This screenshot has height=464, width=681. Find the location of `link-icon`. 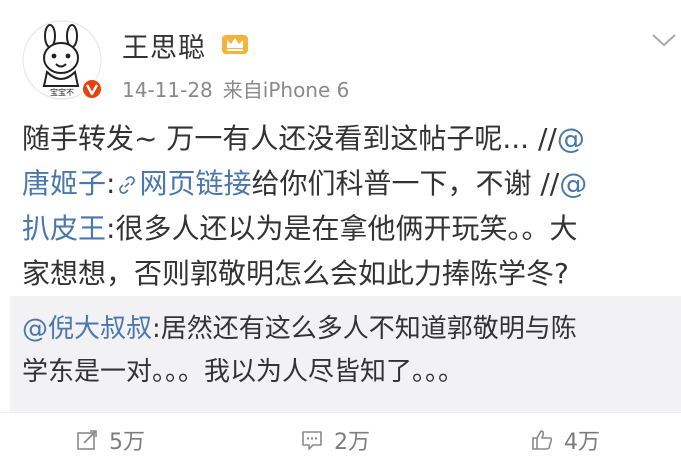

link-icon is located at coordinates (127, 185).